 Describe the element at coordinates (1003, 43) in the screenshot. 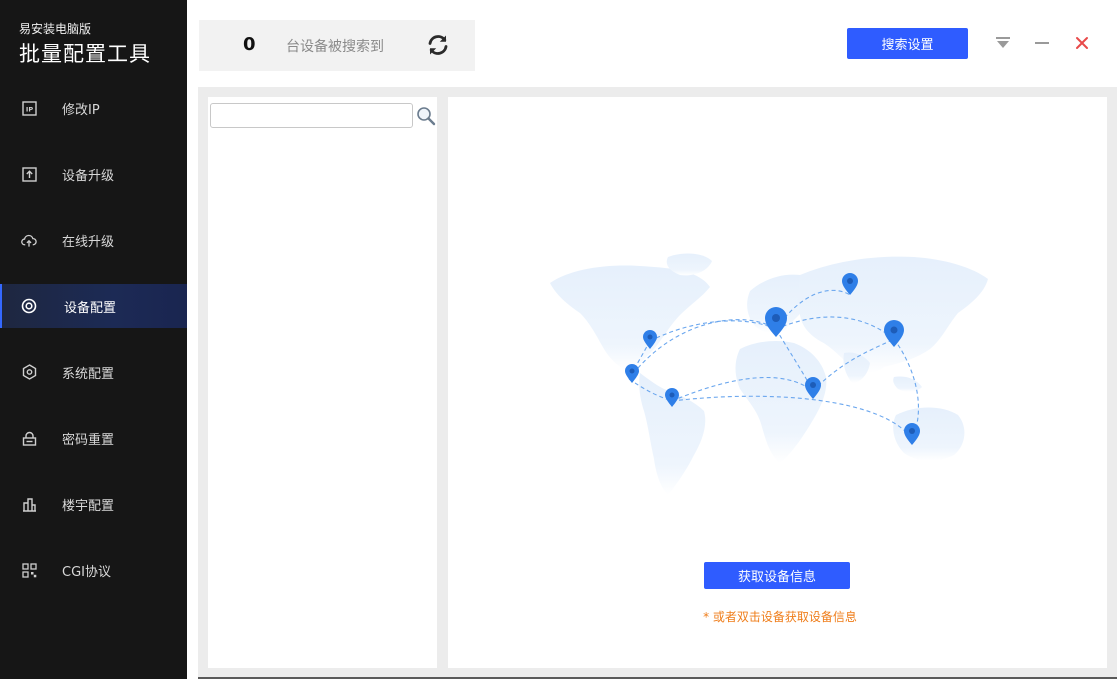

I see `dropdown-triangle-icon` at that location.